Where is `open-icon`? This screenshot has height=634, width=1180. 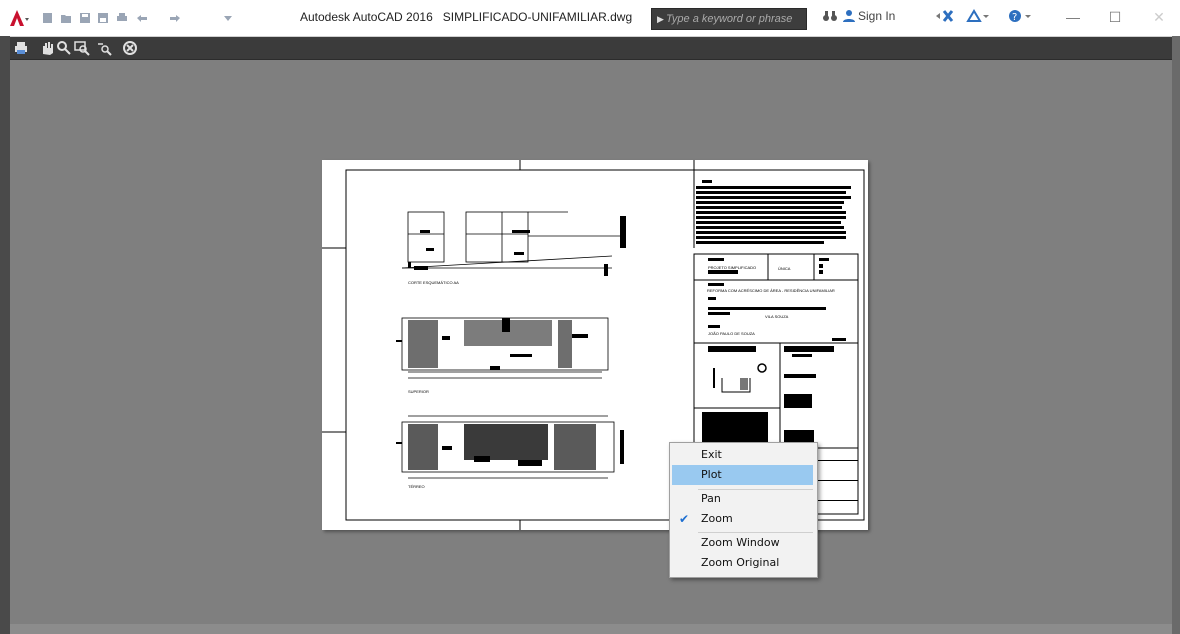
open-icon is located at coordinates (66, 17).